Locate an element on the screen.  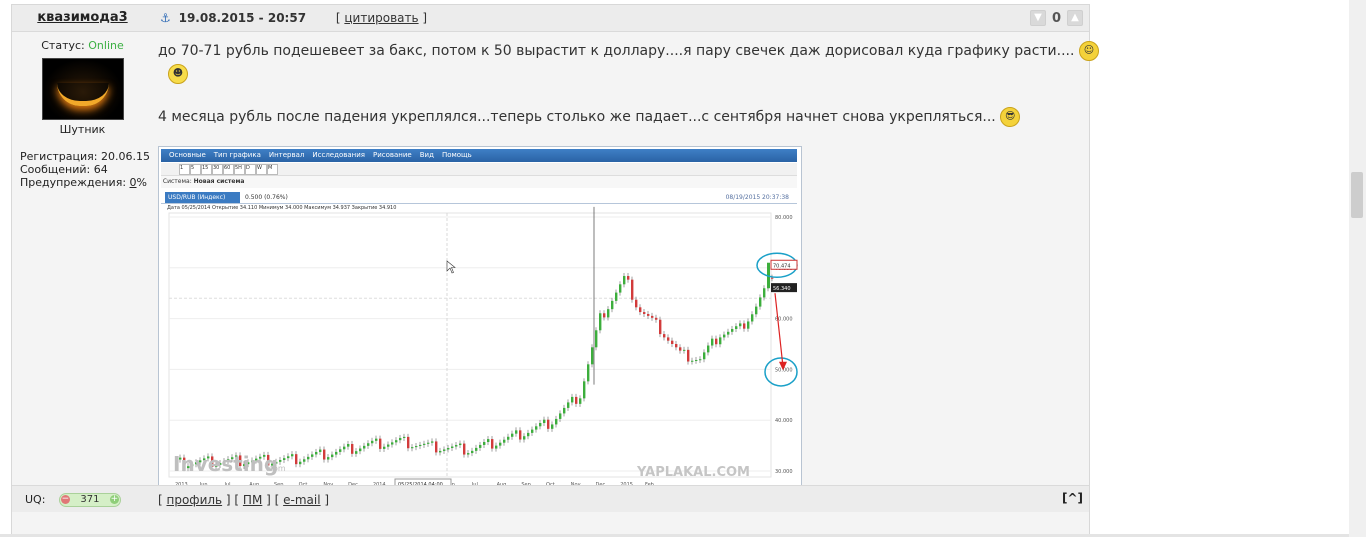
author-name: квазимода3 is located at coordinates (82, 18).